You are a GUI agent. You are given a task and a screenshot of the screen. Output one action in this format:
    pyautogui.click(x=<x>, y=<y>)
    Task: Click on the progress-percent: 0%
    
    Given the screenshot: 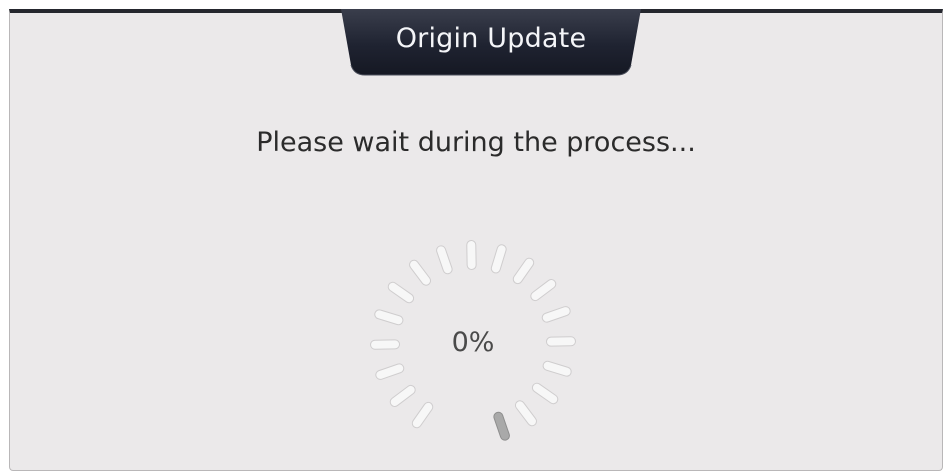 What is the action you would take?
    pyautogui.click(x=473, y=342)
    